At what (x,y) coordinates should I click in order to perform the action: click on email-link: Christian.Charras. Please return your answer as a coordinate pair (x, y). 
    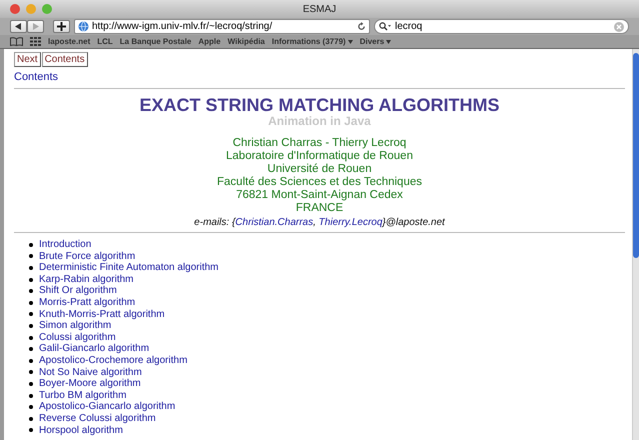
    Looking at the image, I should click on (274, 222).